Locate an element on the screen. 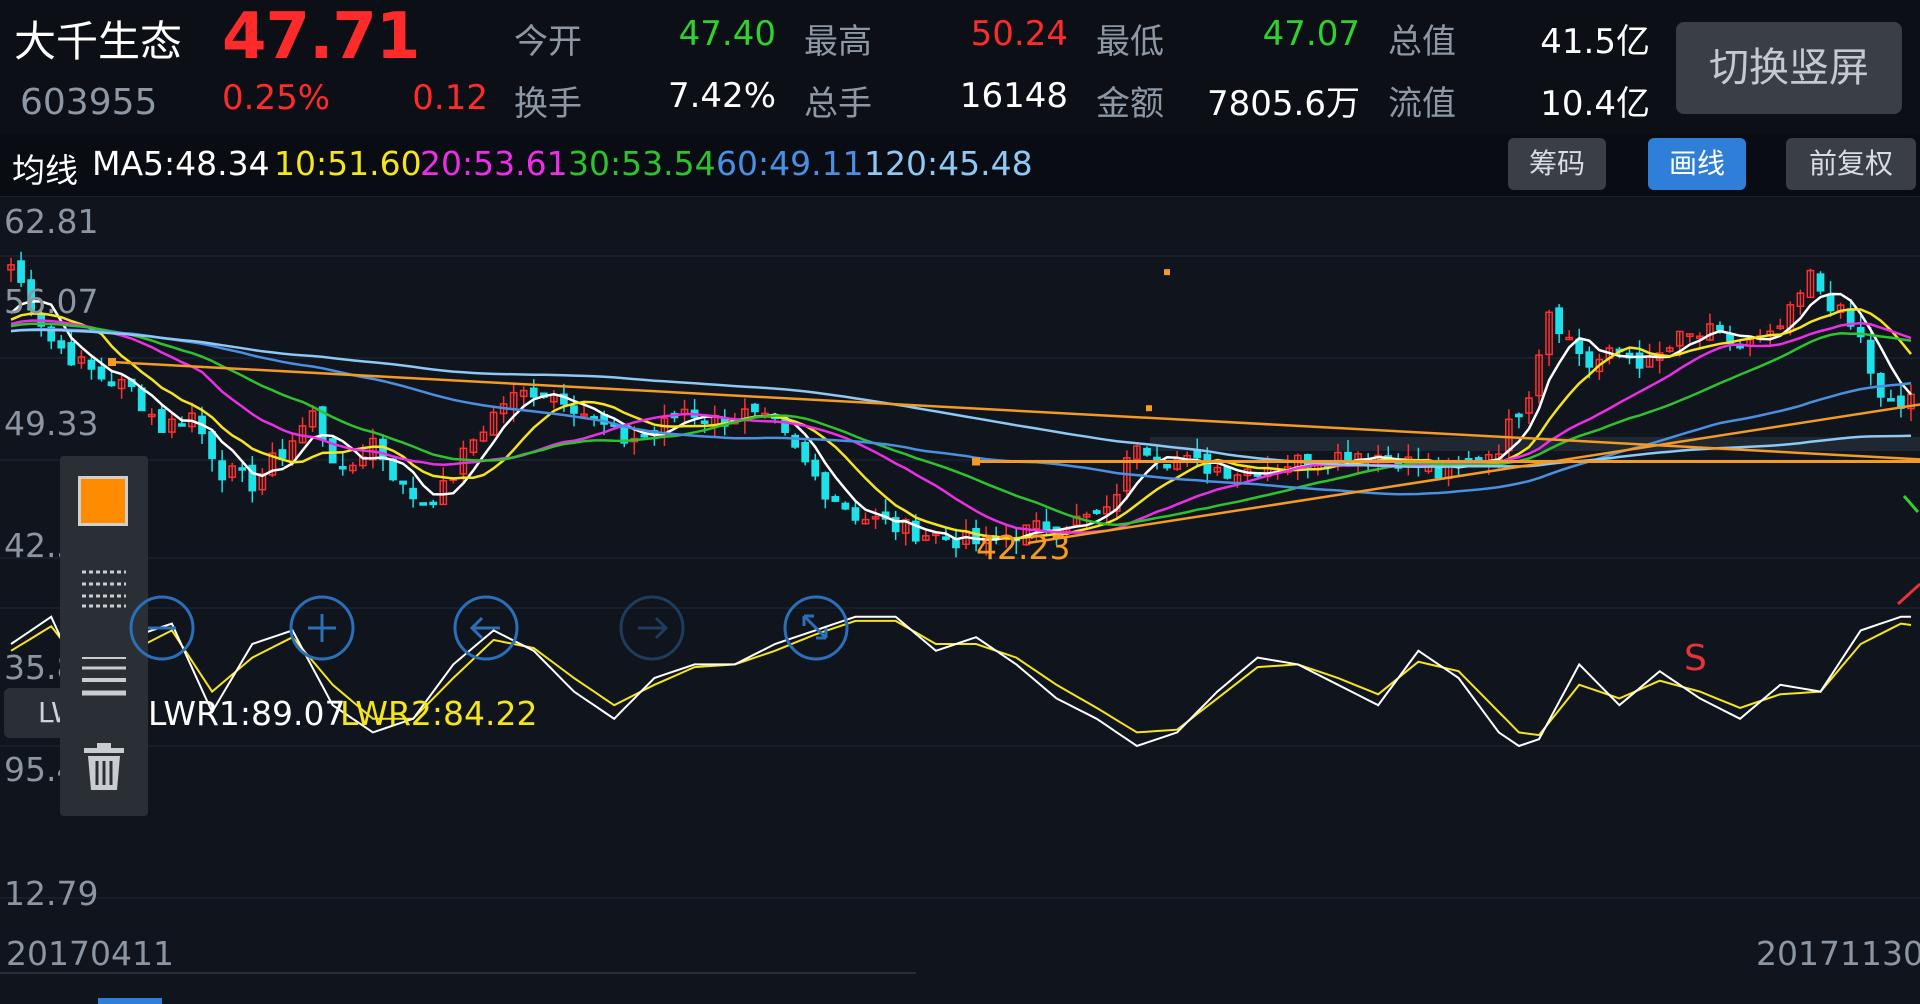  switch-portrait-button: 切换竖屏 is located at coordinates (1789, 68).